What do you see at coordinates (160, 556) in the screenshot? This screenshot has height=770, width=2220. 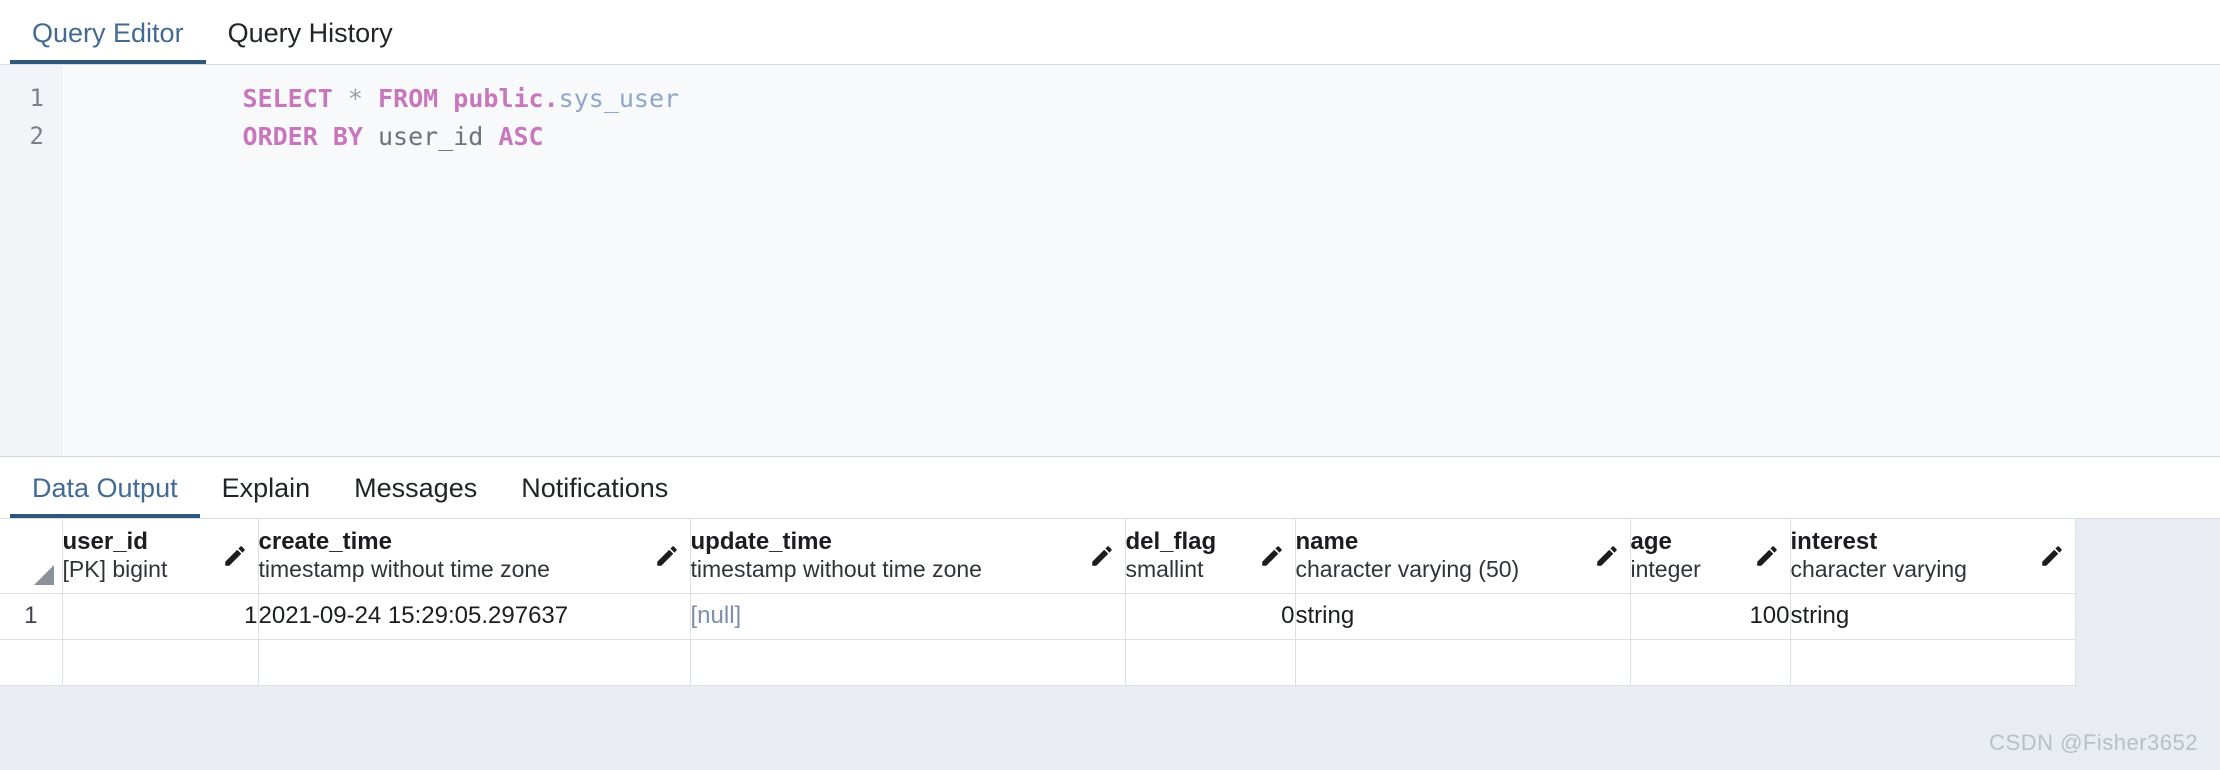 I see `grid-column-header-user_id: user_id [PK] bigint` at bounding box center [160, 556].